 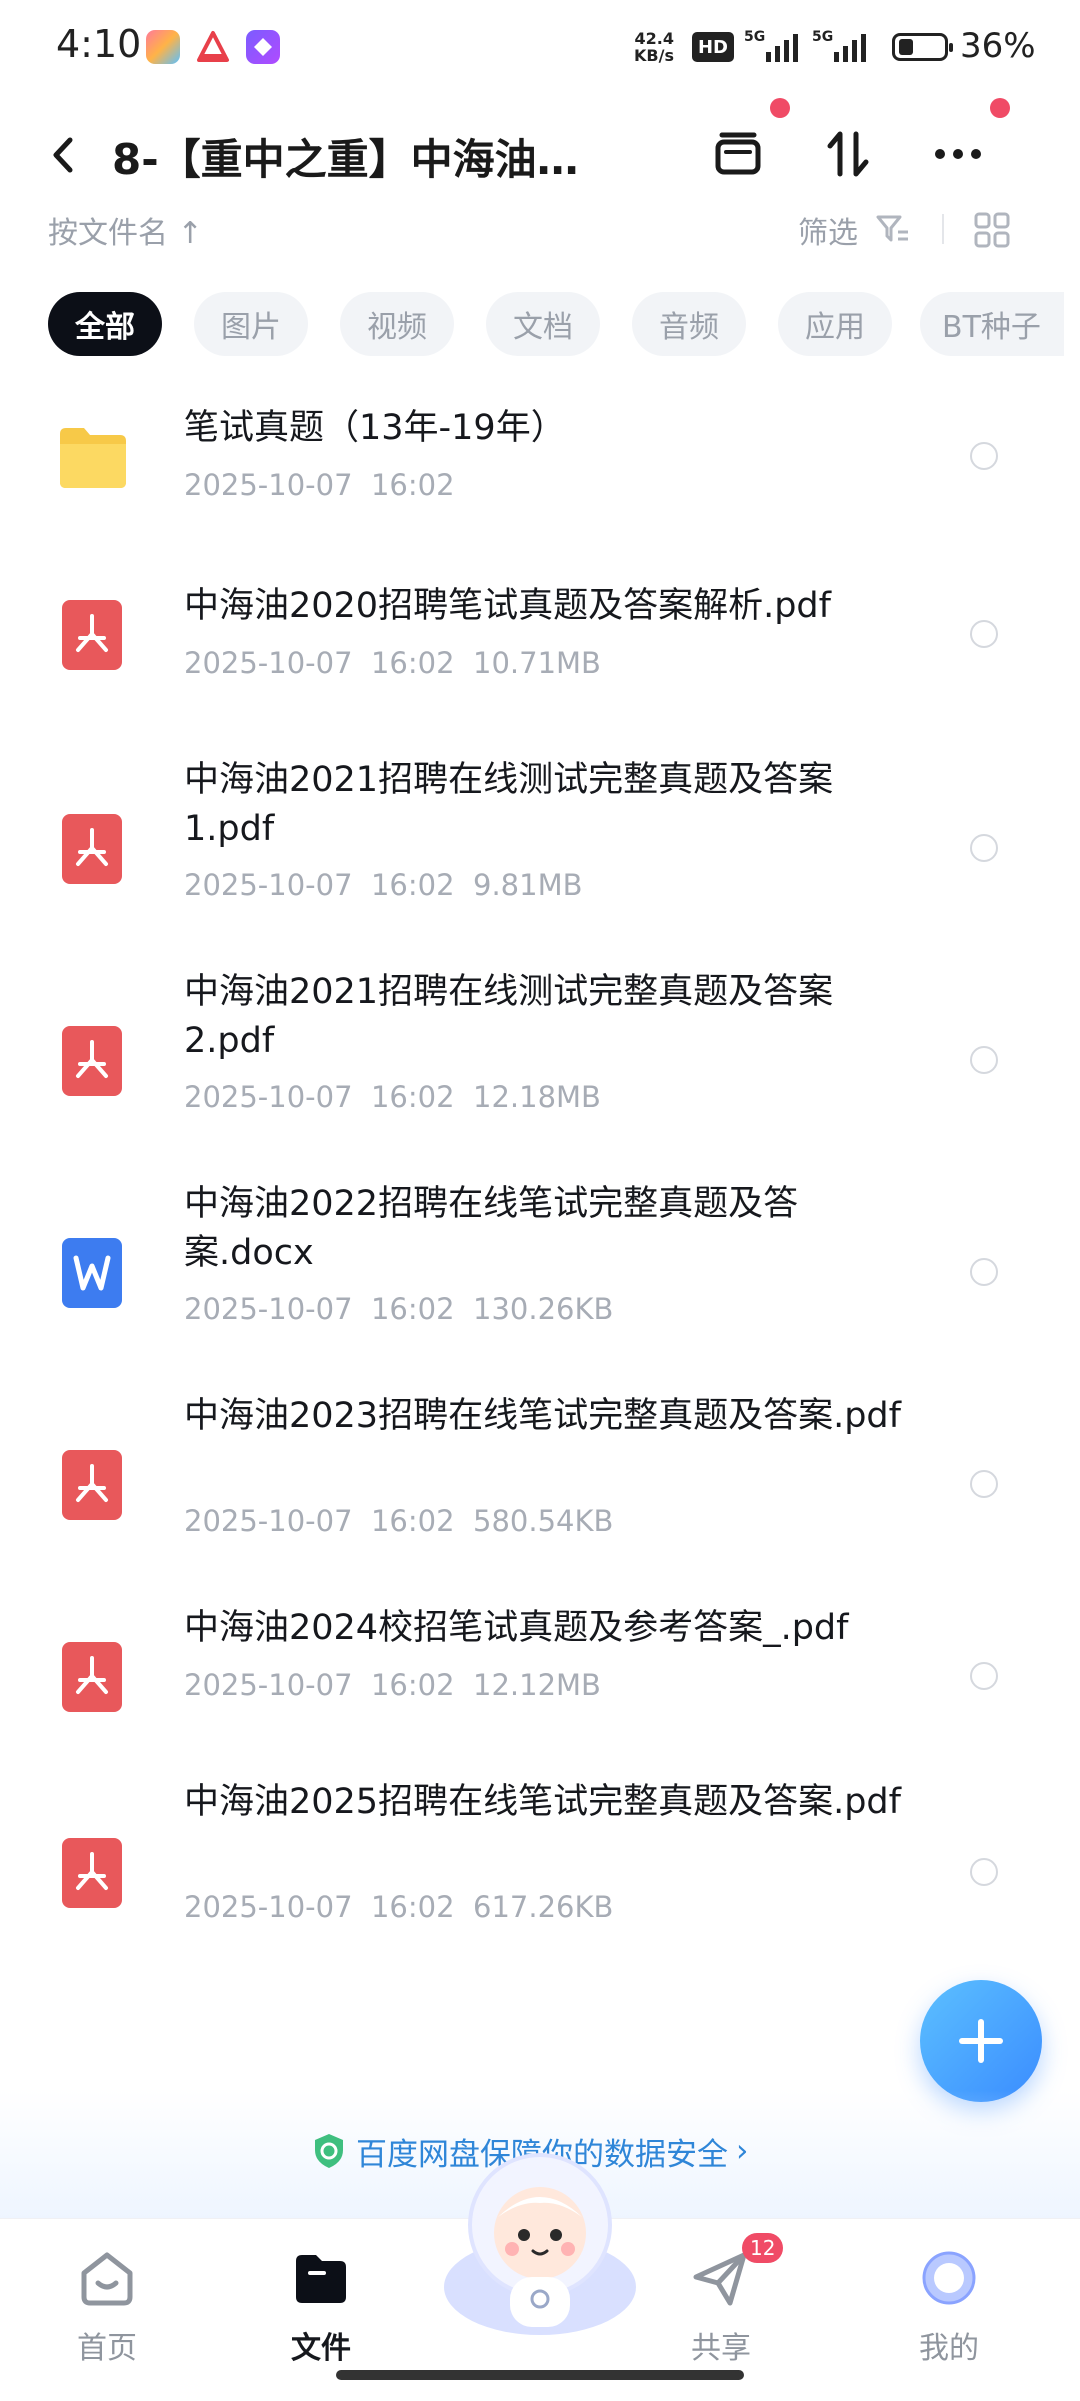 I want to click on chip-apps: 应用, so click(x=835, y=324).